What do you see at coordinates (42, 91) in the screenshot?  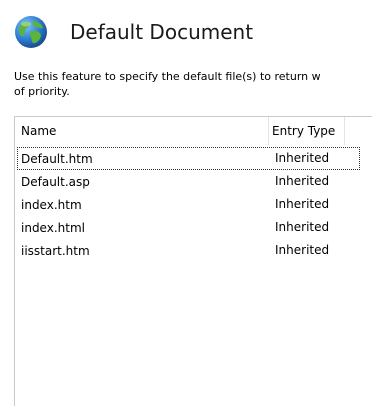 I see `description-line-2: of priority.` at bounding box center [42, 91].